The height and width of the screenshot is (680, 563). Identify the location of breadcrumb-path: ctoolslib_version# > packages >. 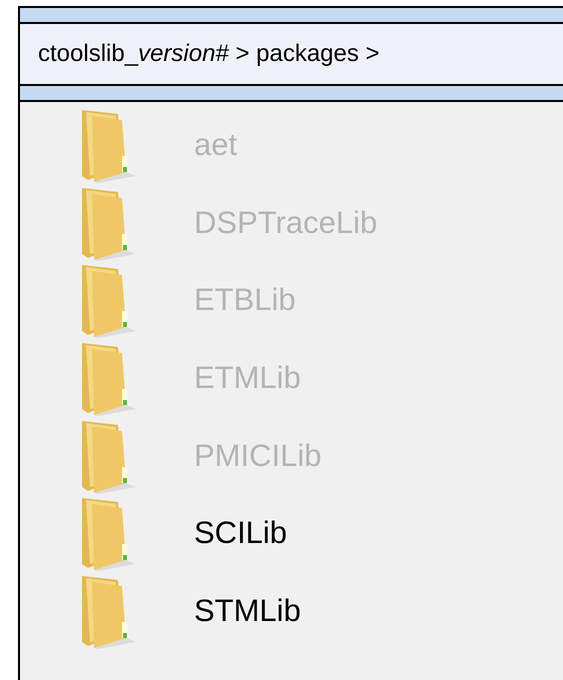
(209, 54).